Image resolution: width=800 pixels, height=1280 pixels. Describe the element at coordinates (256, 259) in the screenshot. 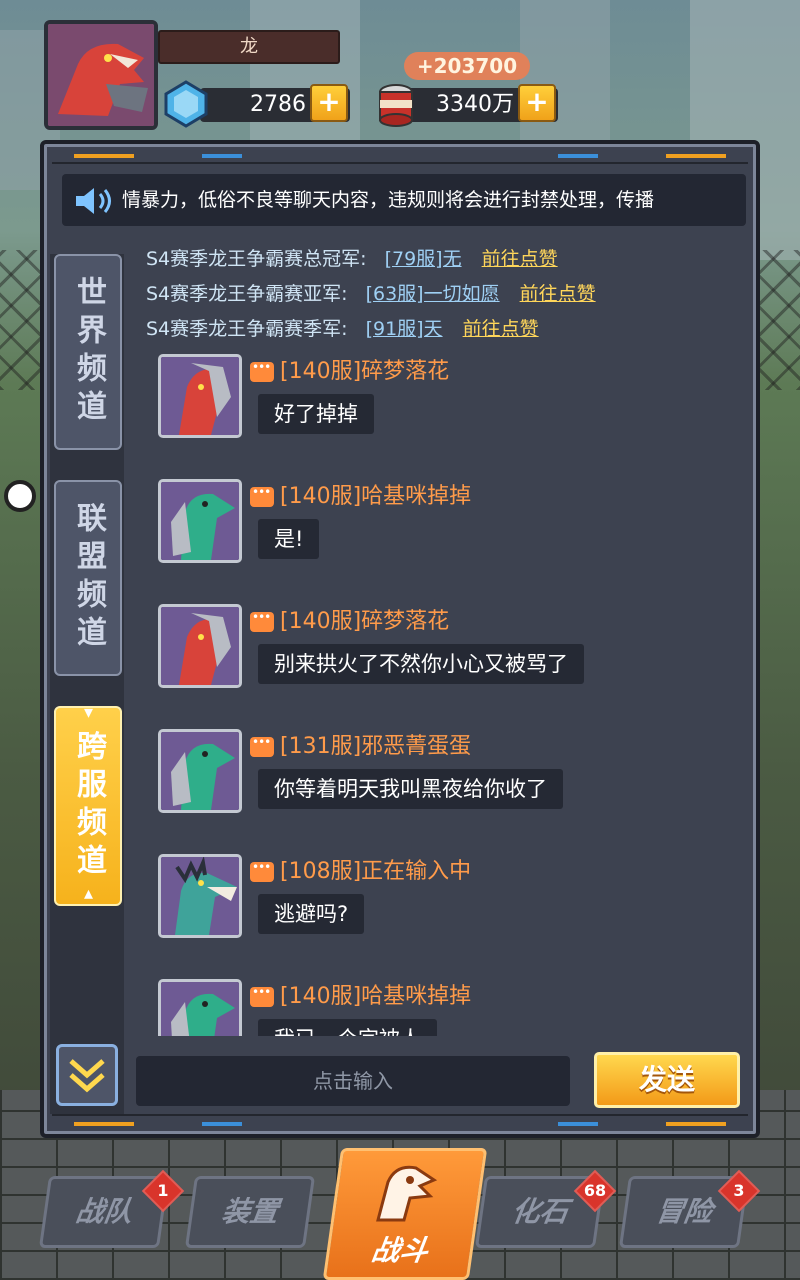

I see `champion-title: S4赛季龙王争霸赛总冠军:` at that location.